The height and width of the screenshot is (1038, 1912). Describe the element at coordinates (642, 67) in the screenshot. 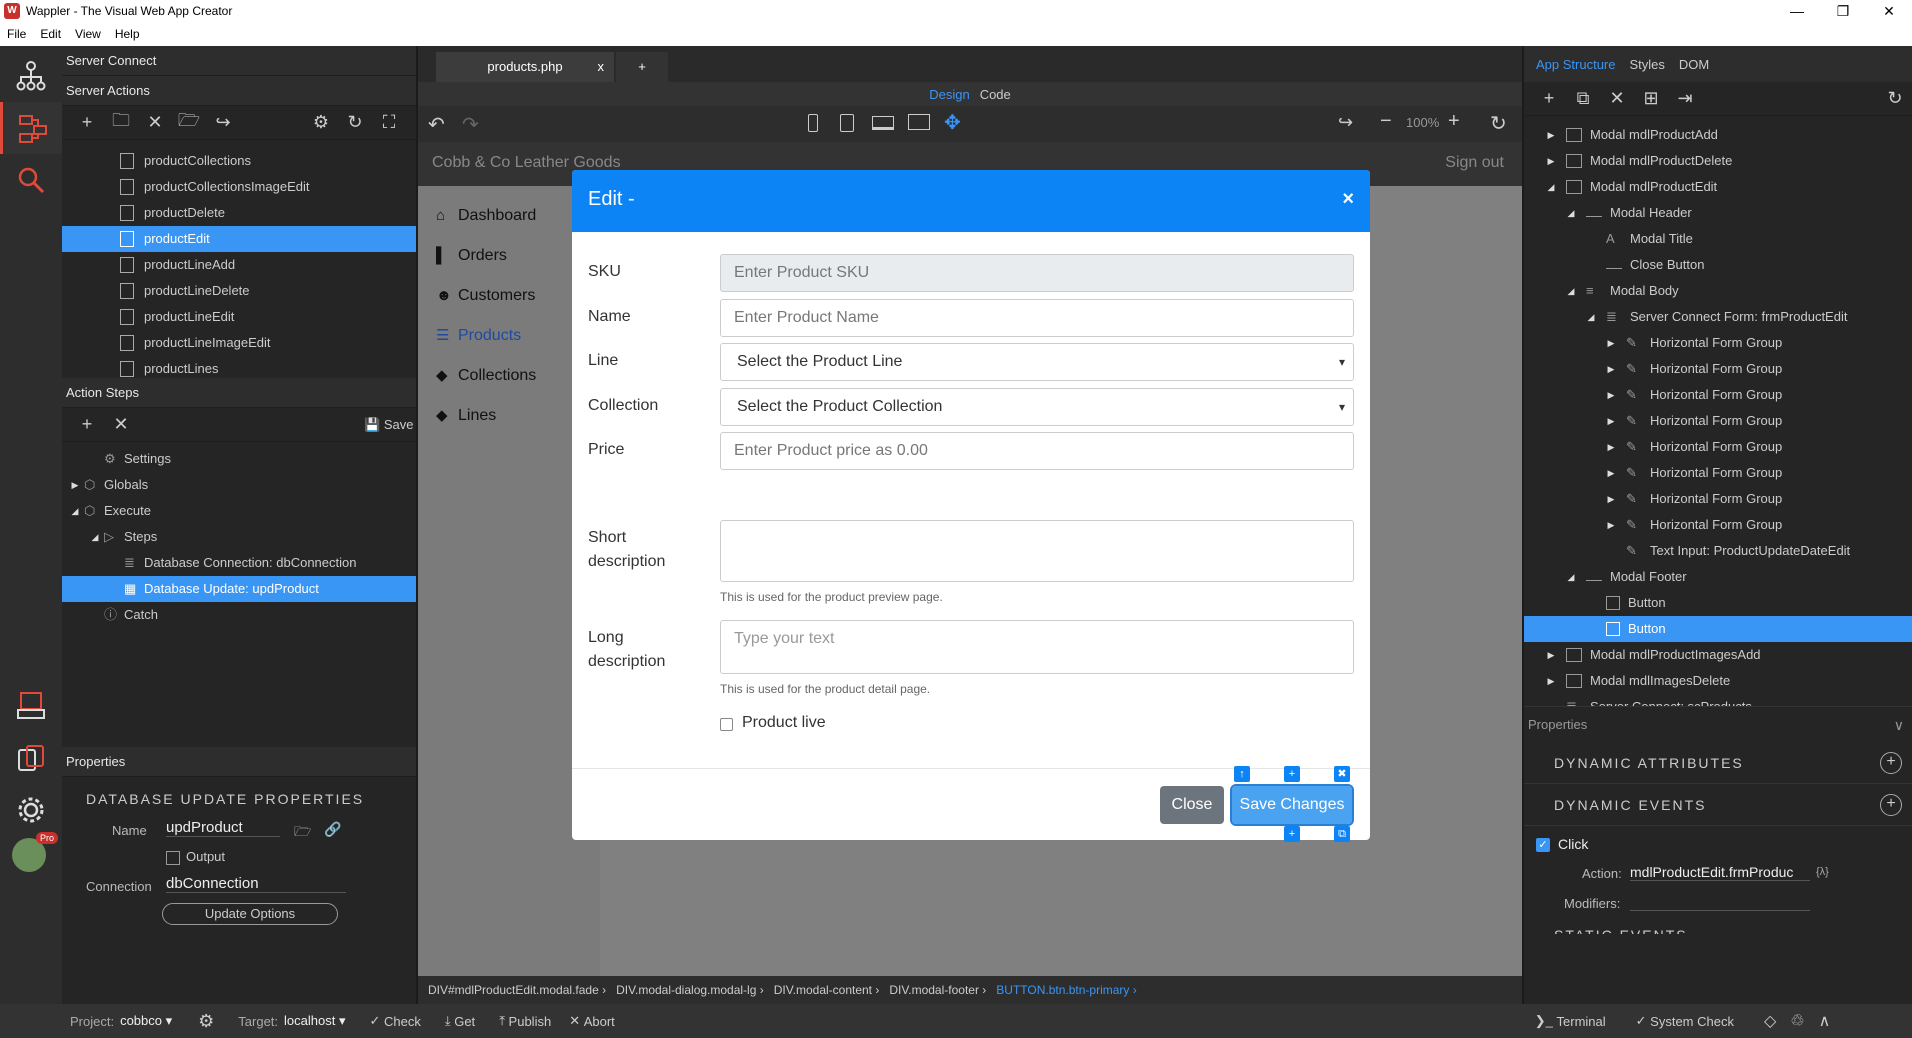

I see `new-tab-button: +` at that location.